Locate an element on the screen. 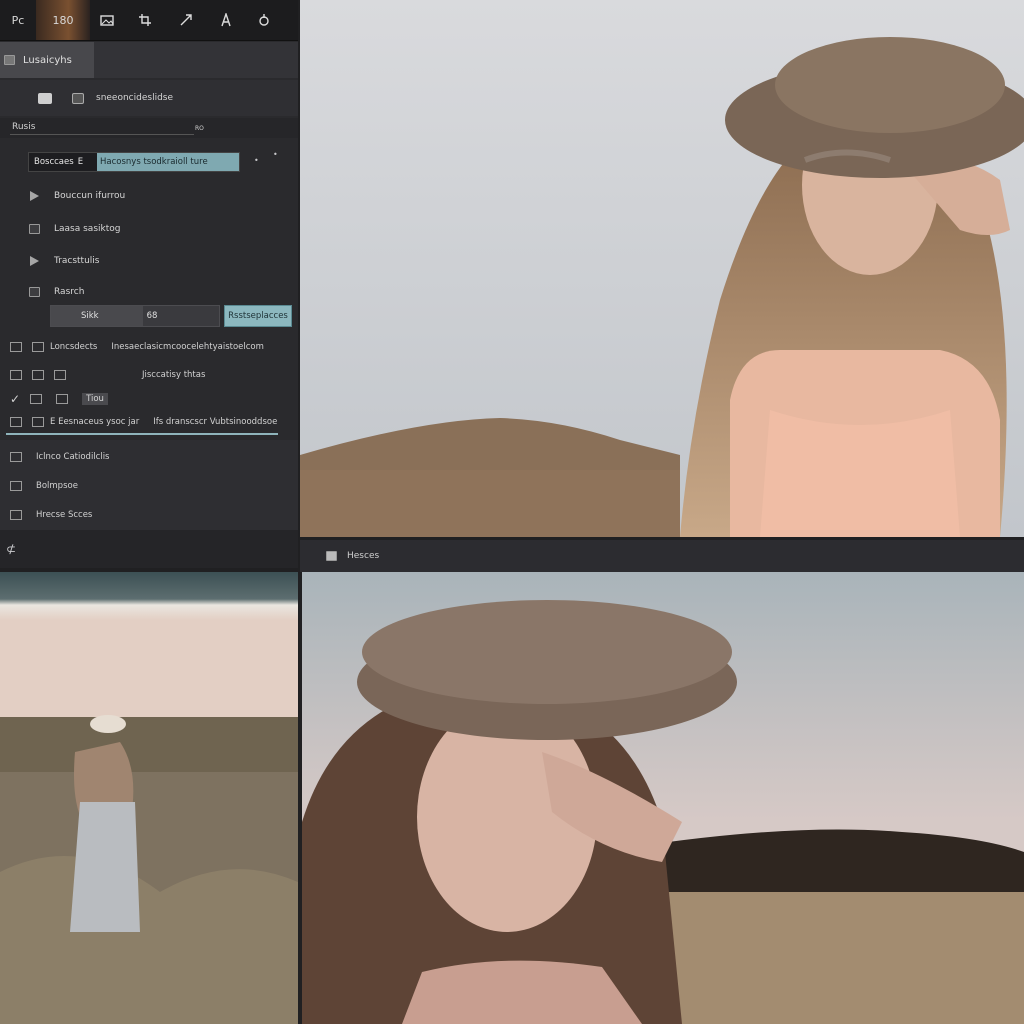 The height and width of the screenshot is (1024, 1024). search-input: Bosccaes E Hacosnys tsodkraioll ture is located at coordinates (134, 162).